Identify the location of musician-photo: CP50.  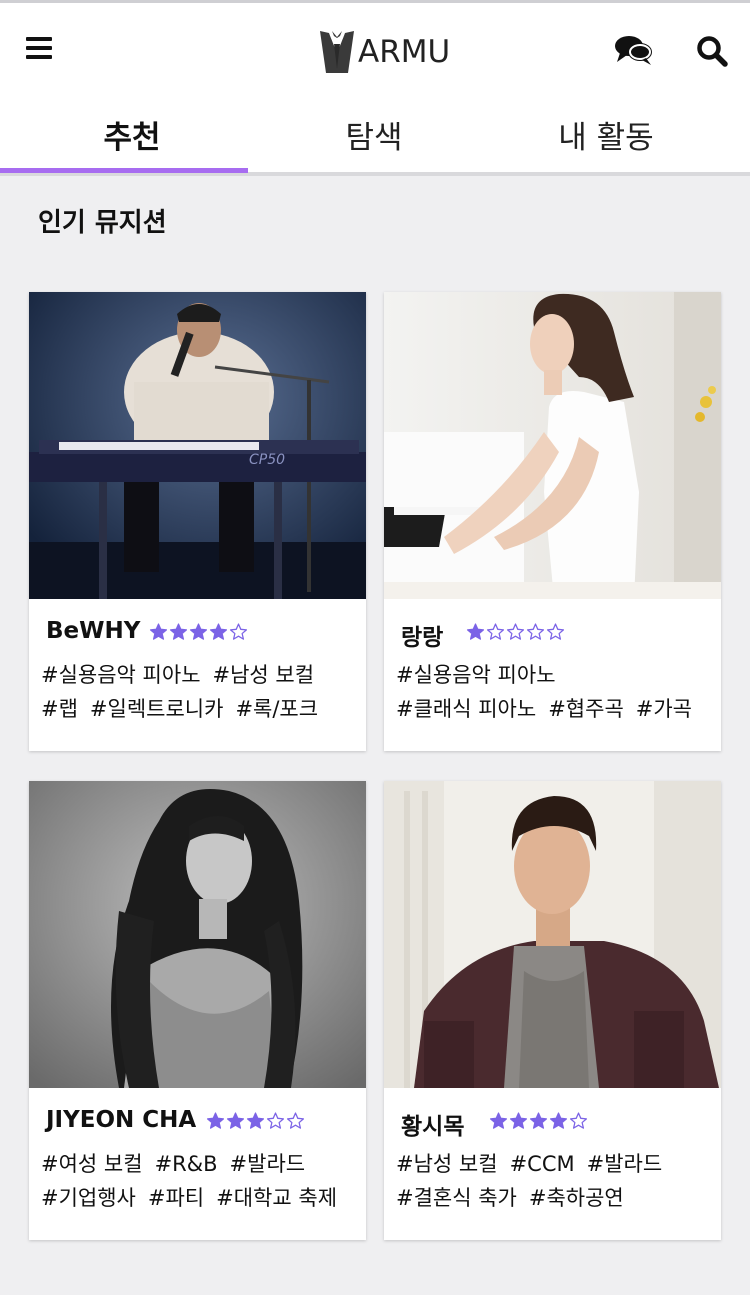
(197, 445).